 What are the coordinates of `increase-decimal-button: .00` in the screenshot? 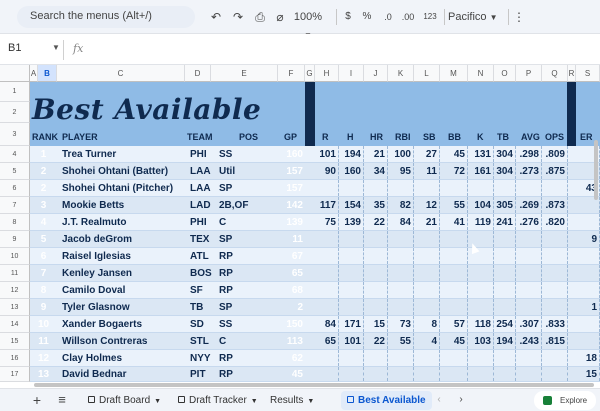 It's located at (408, 17).